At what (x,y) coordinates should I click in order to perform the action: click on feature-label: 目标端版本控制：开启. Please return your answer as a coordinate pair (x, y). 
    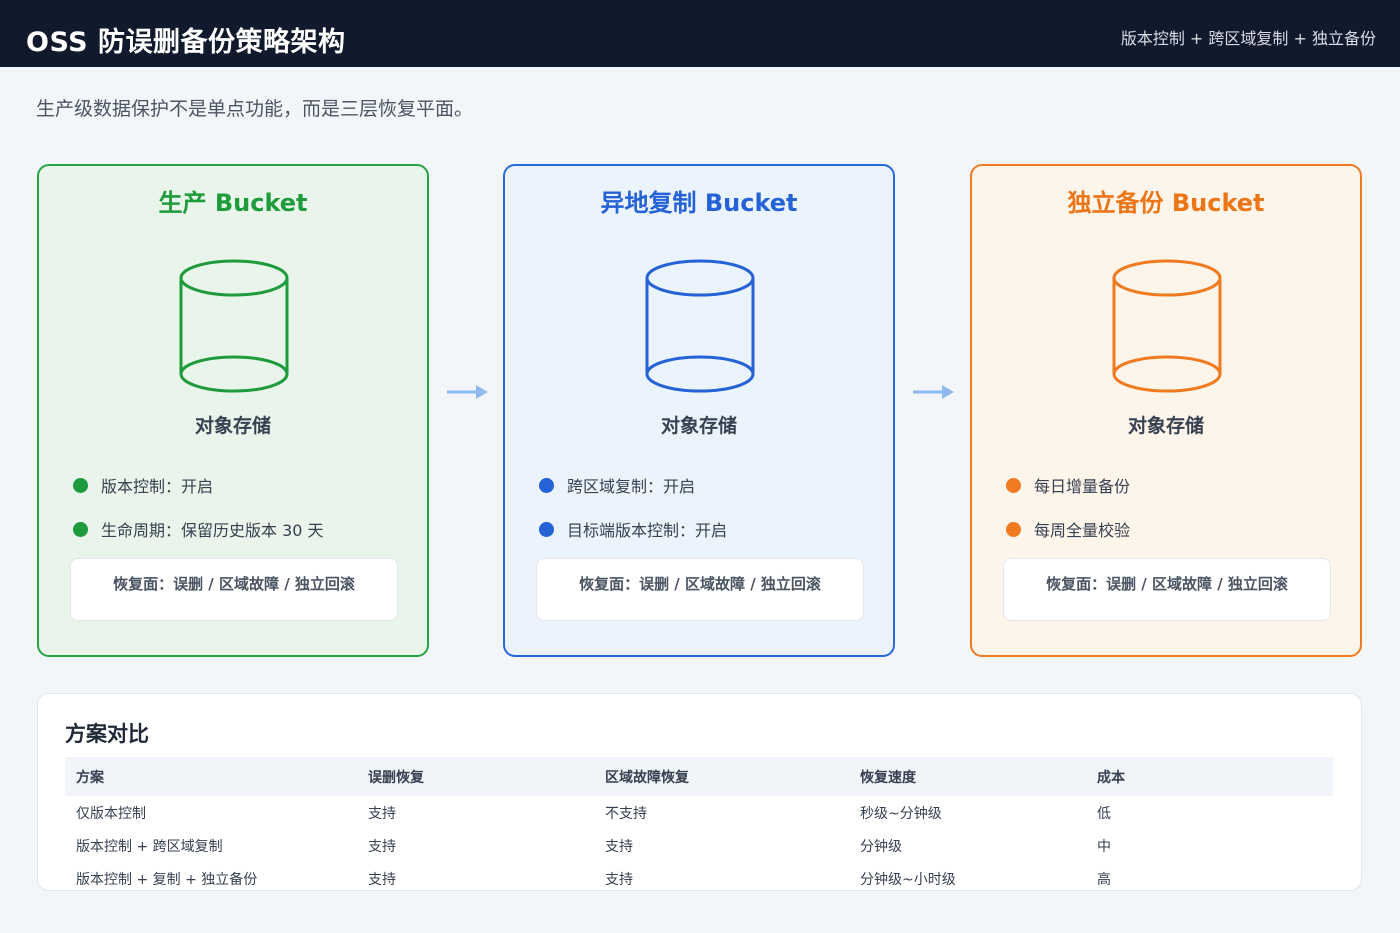
    Looking at the image, I should click on (647, 530).